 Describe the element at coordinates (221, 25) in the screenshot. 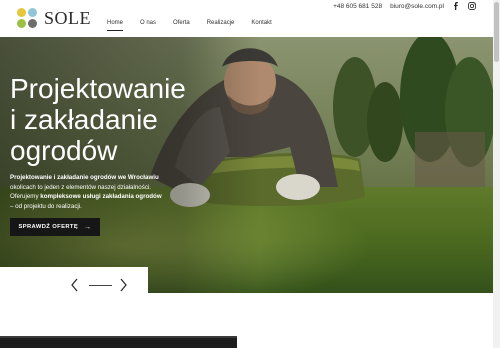

I see `nav-item-realizacje: Realizacje` at that location.